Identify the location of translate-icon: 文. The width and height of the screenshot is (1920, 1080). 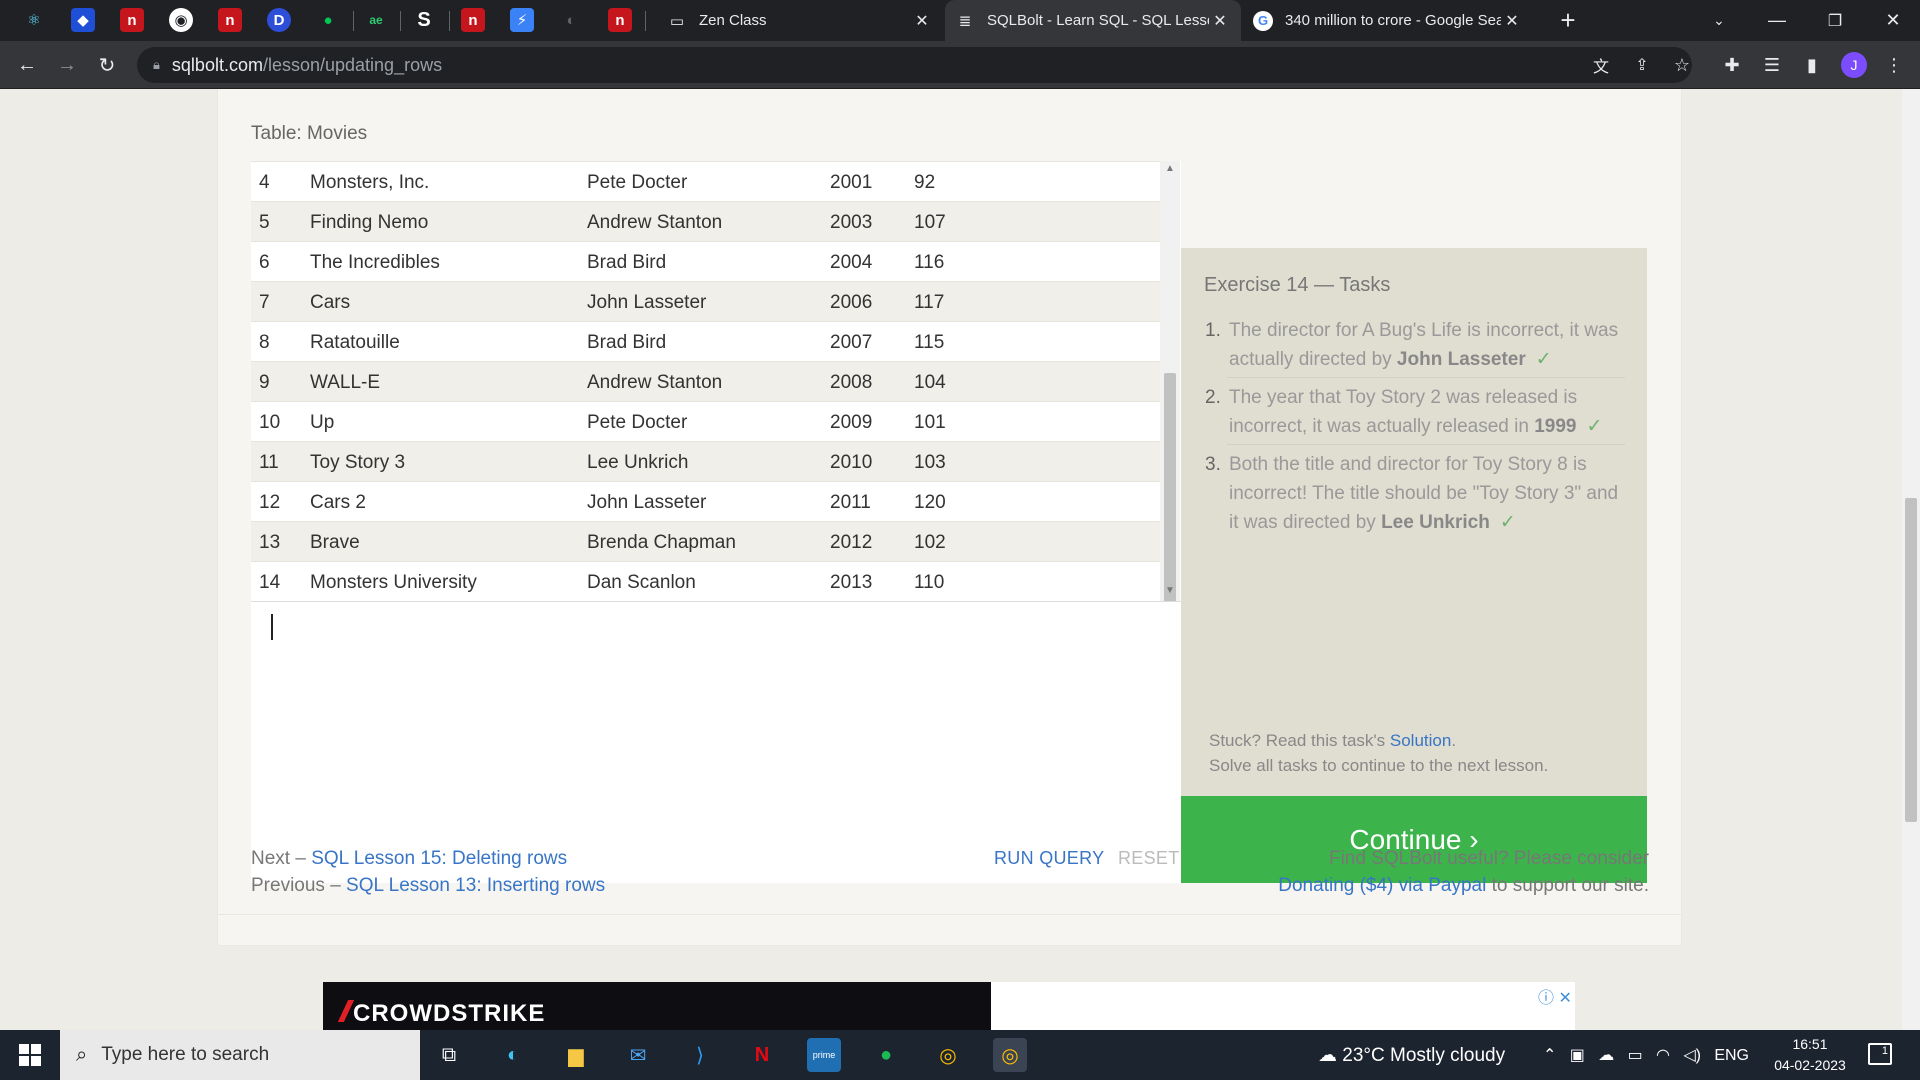
(1601, 65).